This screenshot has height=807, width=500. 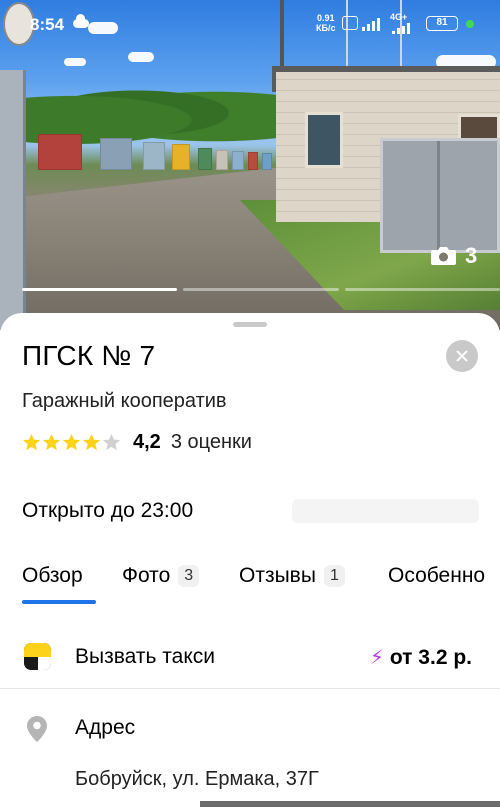 I want to click on status-bar: 8:54 0.91 КБ/с 4G+ 81, so click(x=250, y=25).